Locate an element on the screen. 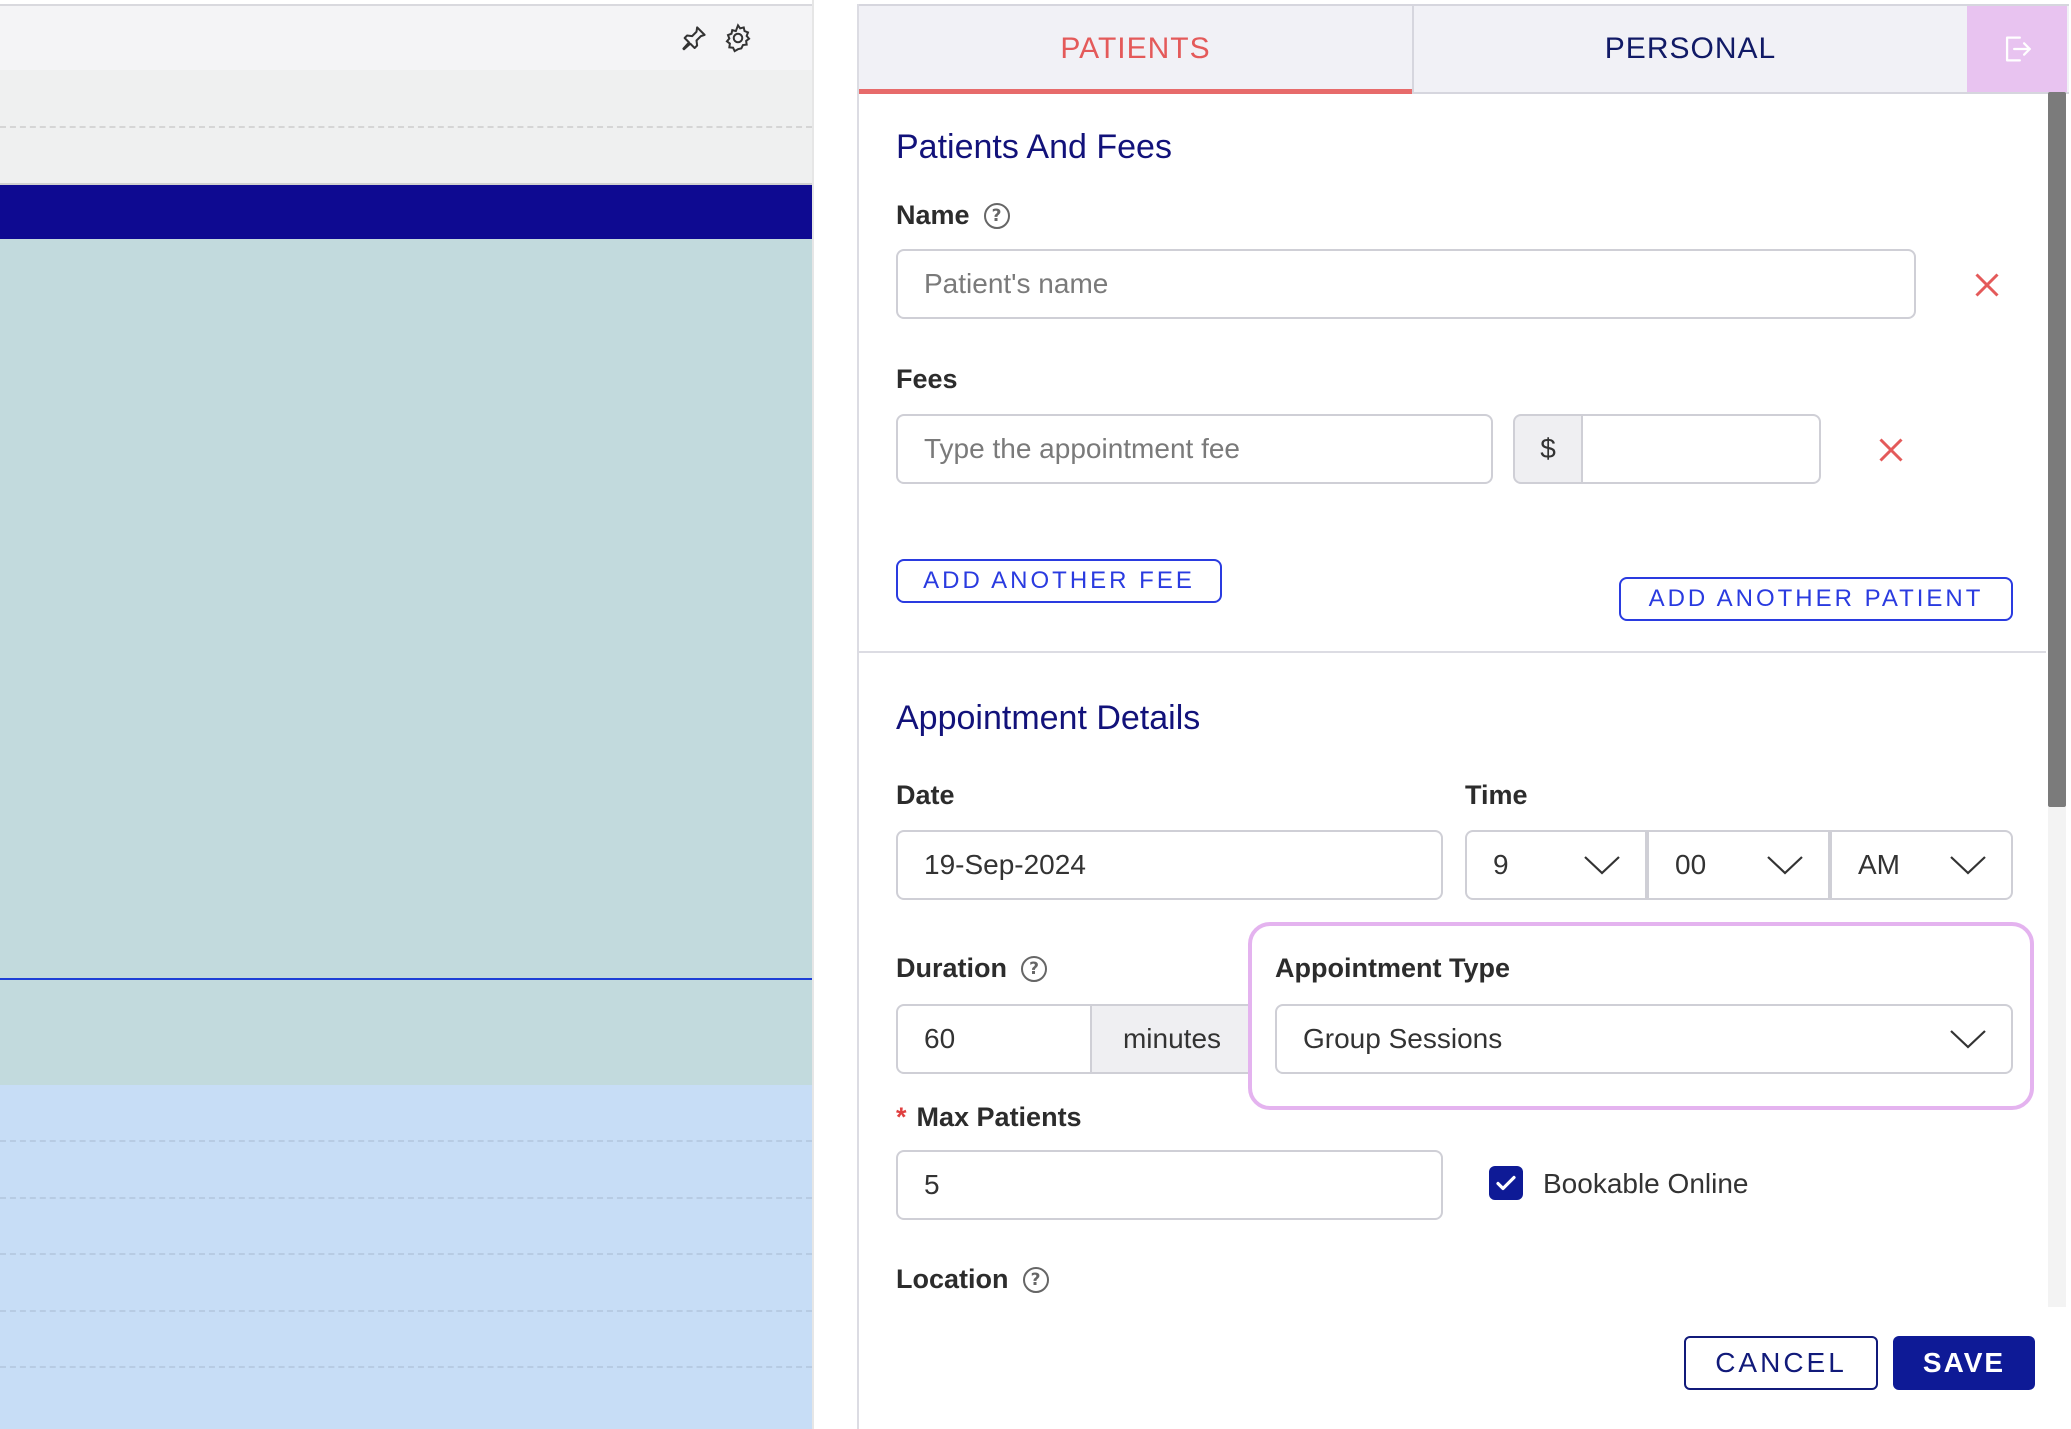 This screenshot has width=2071, height=1429. tab-personal: PERSONAL is located at coordinates (1690, 49).